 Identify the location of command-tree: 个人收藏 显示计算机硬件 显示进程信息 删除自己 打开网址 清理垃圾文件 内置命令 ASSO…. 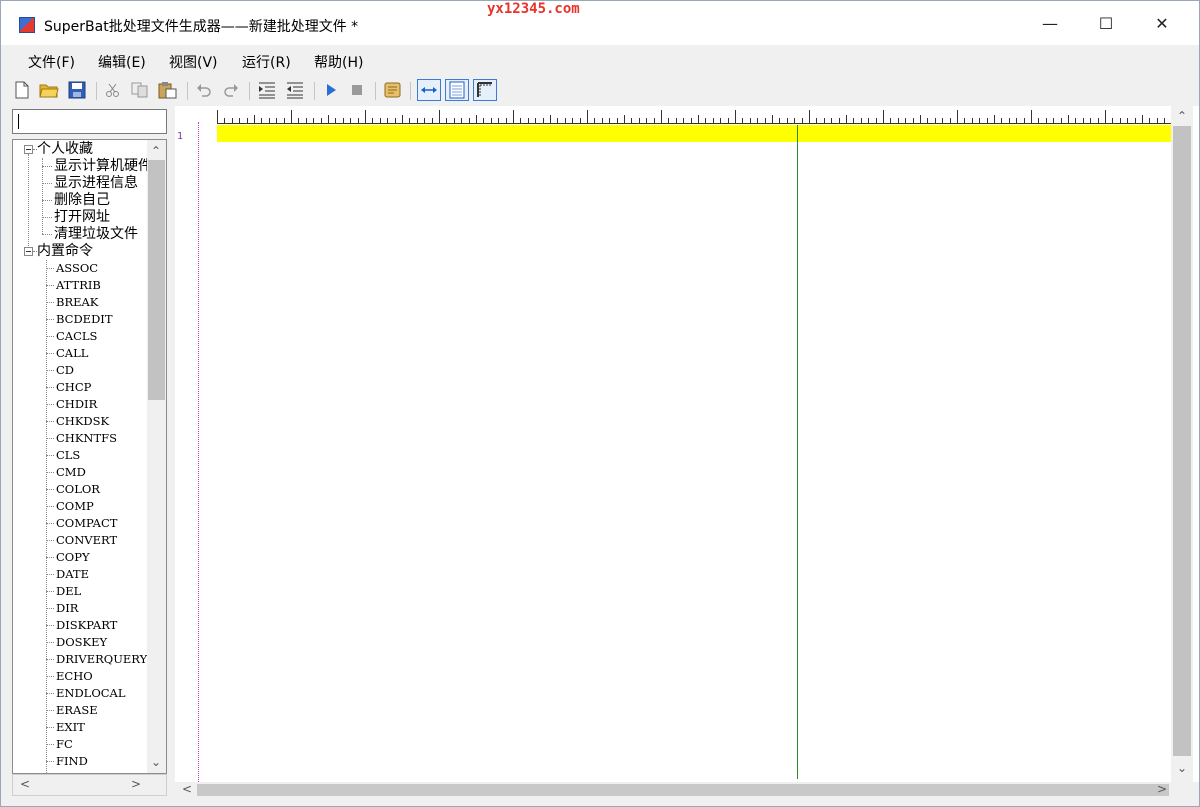
(89, 456).